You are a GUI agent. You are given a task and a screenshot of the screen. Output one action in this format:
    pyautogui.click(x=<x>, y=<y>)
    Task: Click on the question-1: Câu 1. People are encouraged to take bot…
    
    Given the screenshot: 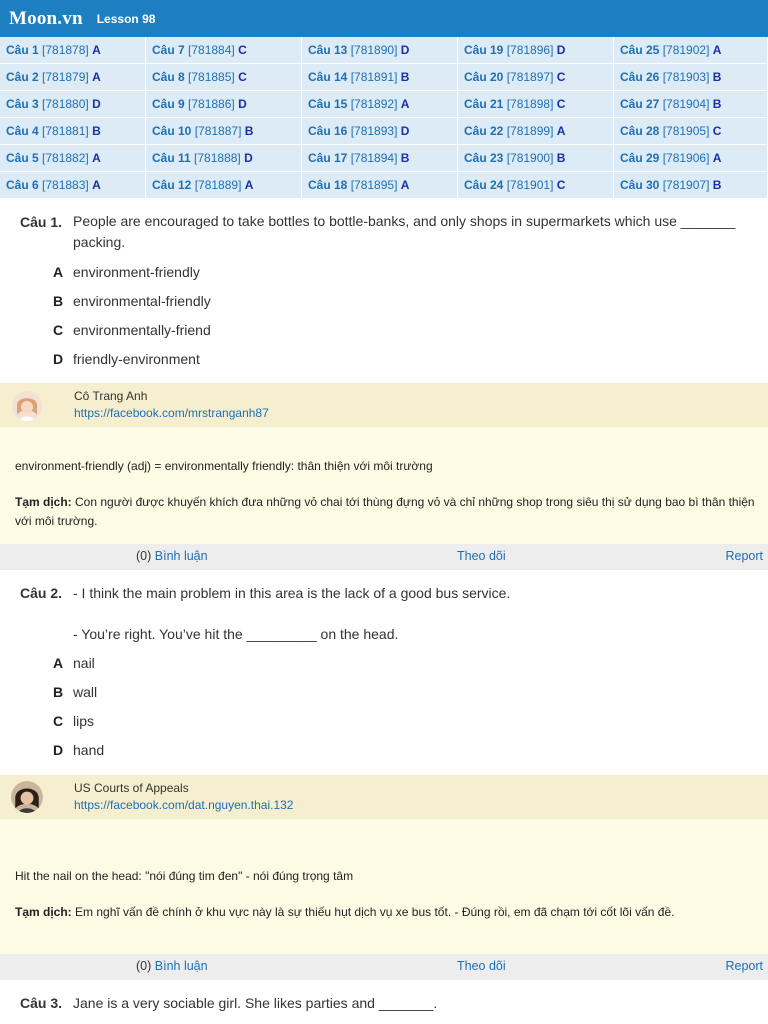 What is the action you would take?
    pyautogui.click(x=384, y=232)
    